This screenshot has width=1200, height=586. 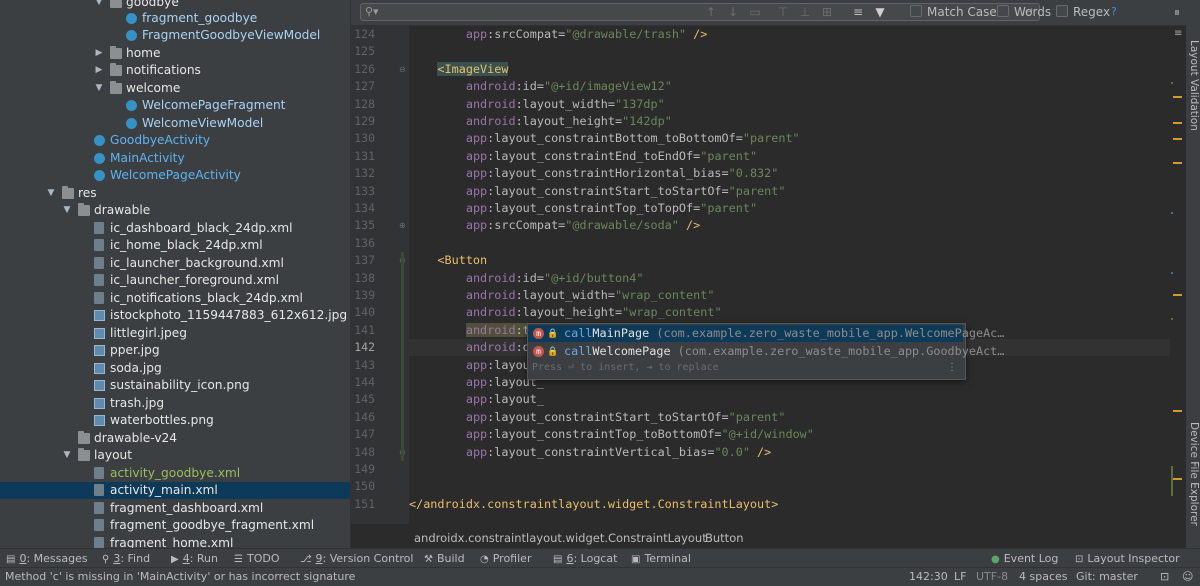 I want to click on previous-occurrence-icon: ↑, so click(x=711, y=12).